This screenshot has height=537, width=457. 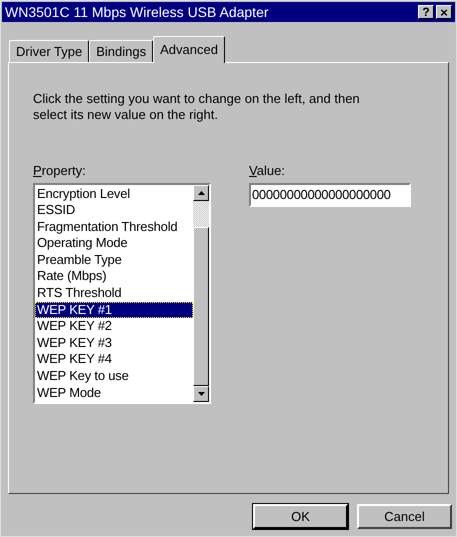 What do you see at coordinates (114, 310) in the screenshot?
I see `list-item: WEP KEY #1` at bounding box center [114, 310].